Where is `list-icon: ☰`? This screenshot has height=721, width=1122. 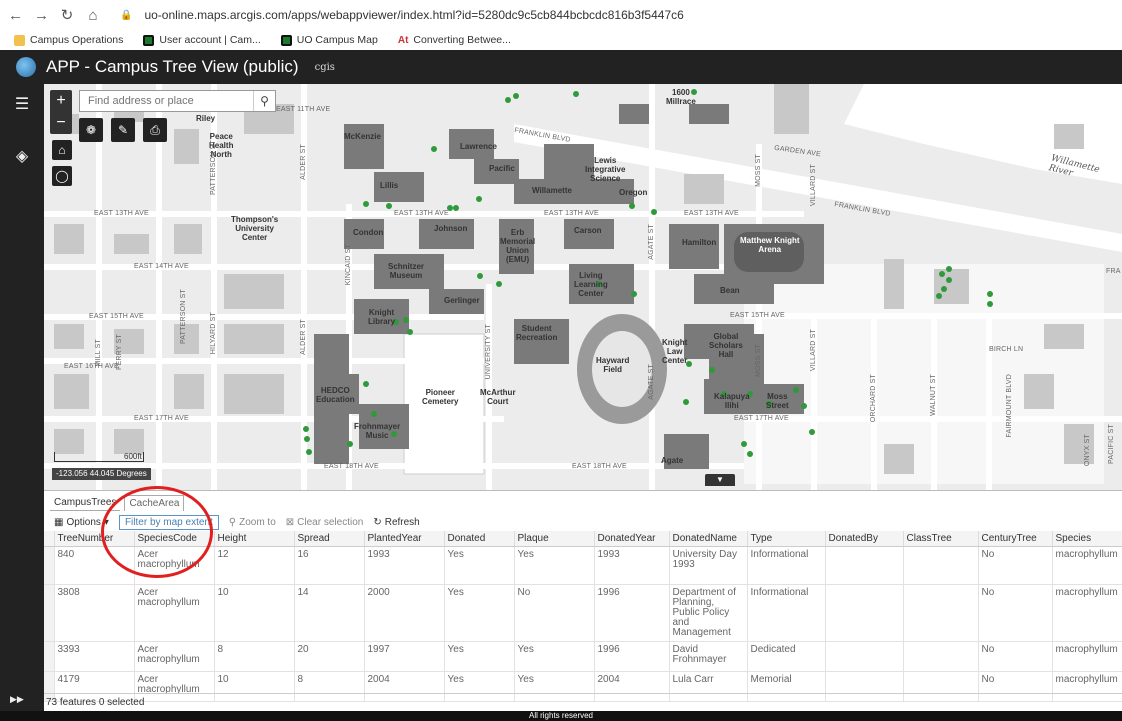
list-icon: ☰ is located at coordinates (22, 104).